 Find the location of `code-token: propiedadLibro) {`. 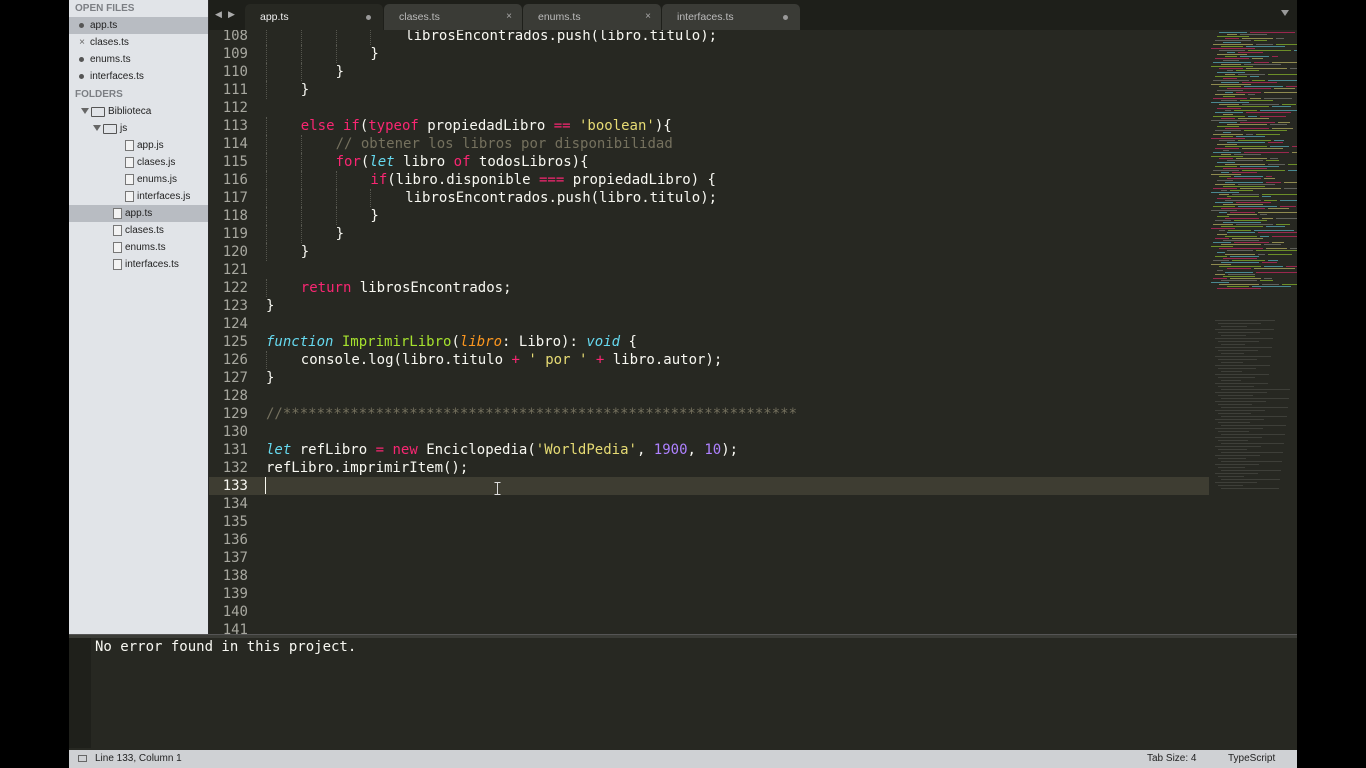

code-token: propiedadLibro) { is located at coordinates (640, 180).